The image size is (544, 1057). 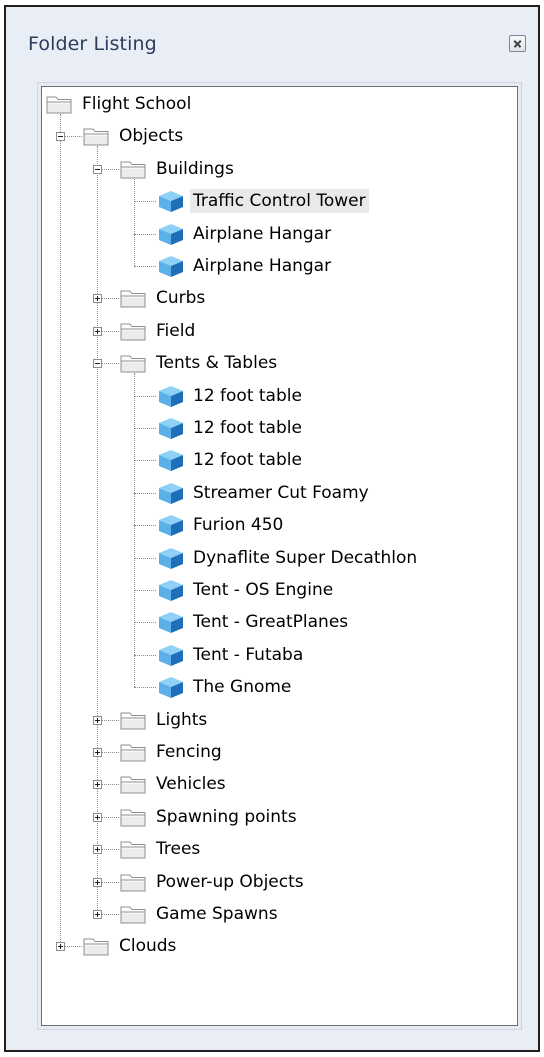 I want to click on tree-node-label: Tent - Futaba, so click(x=248, y=654).